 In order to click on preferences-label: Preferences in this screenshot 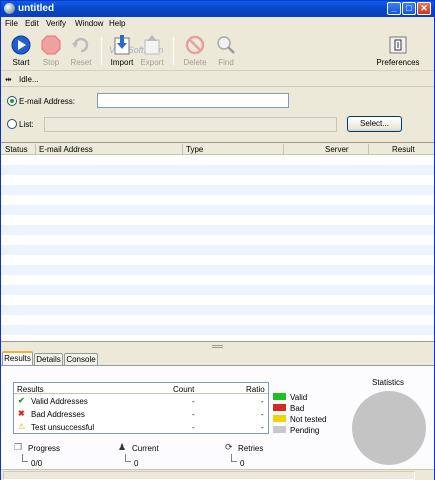, I will do `click(398, 62)`.